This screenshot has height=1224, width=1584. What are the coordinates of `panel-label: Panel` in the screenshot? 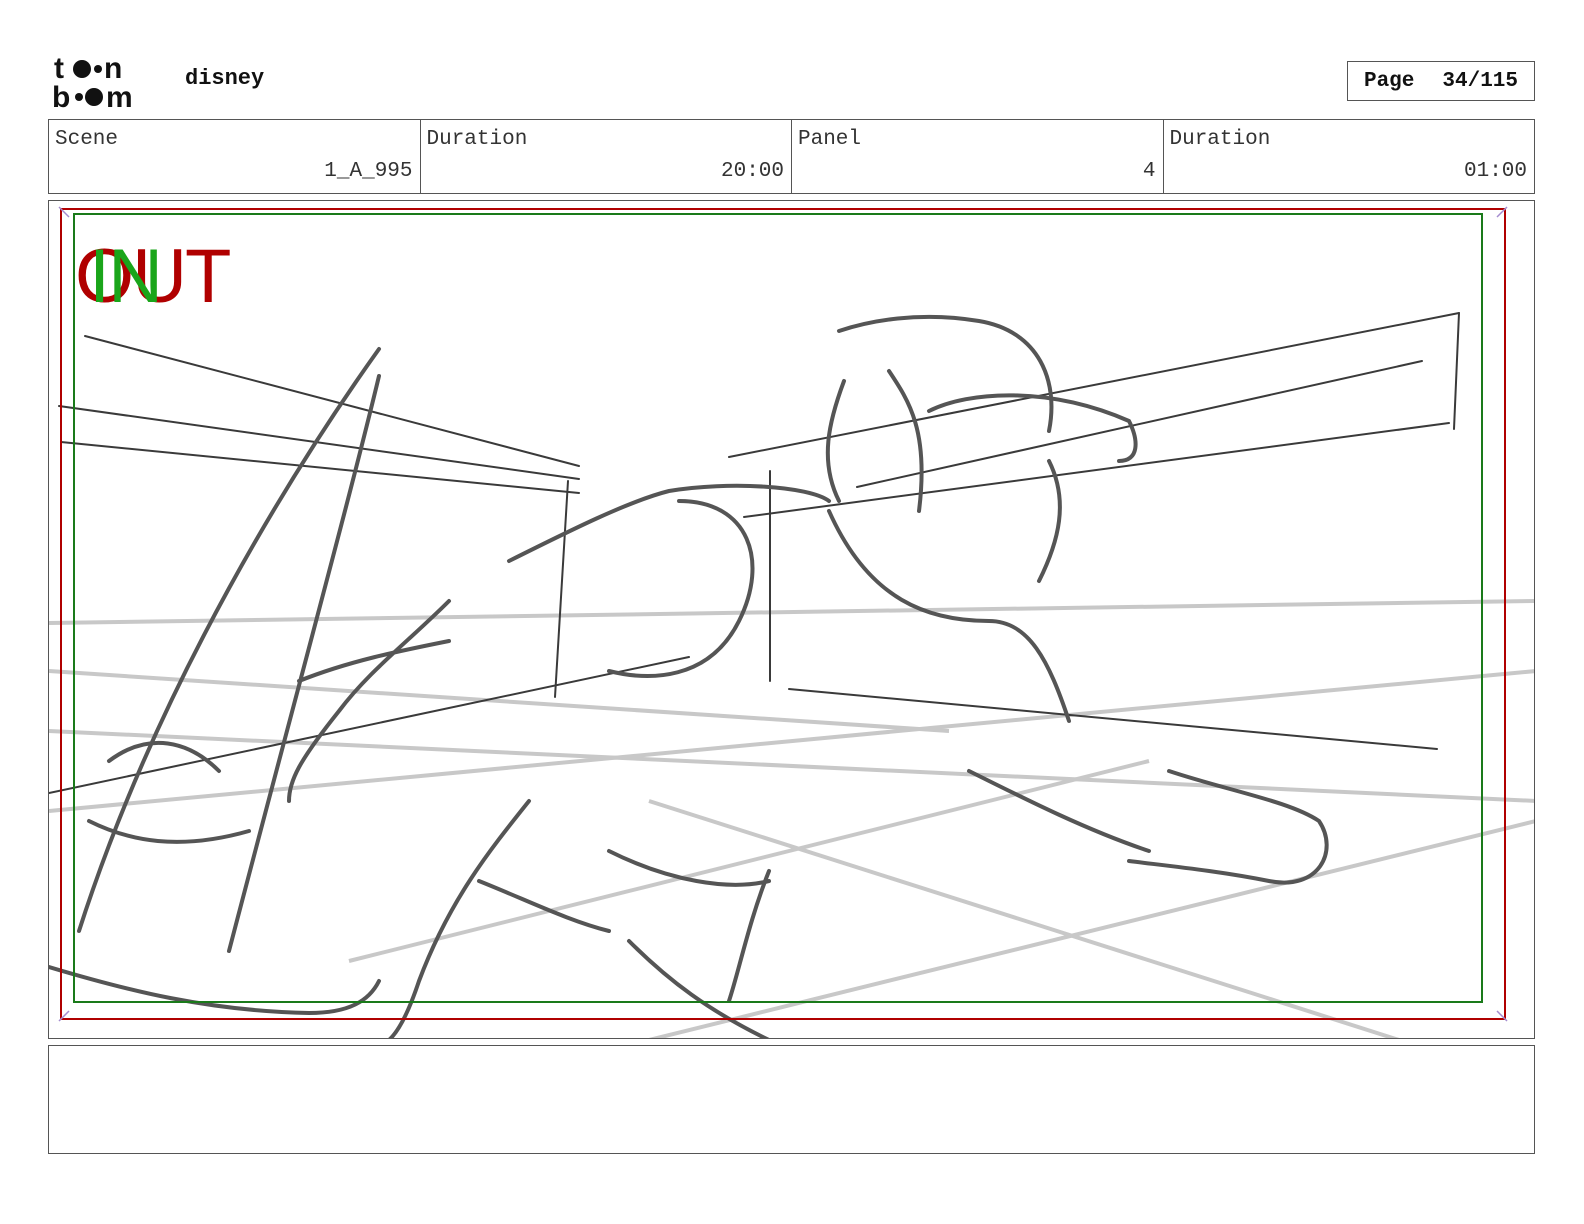 It's located at (830, 139).